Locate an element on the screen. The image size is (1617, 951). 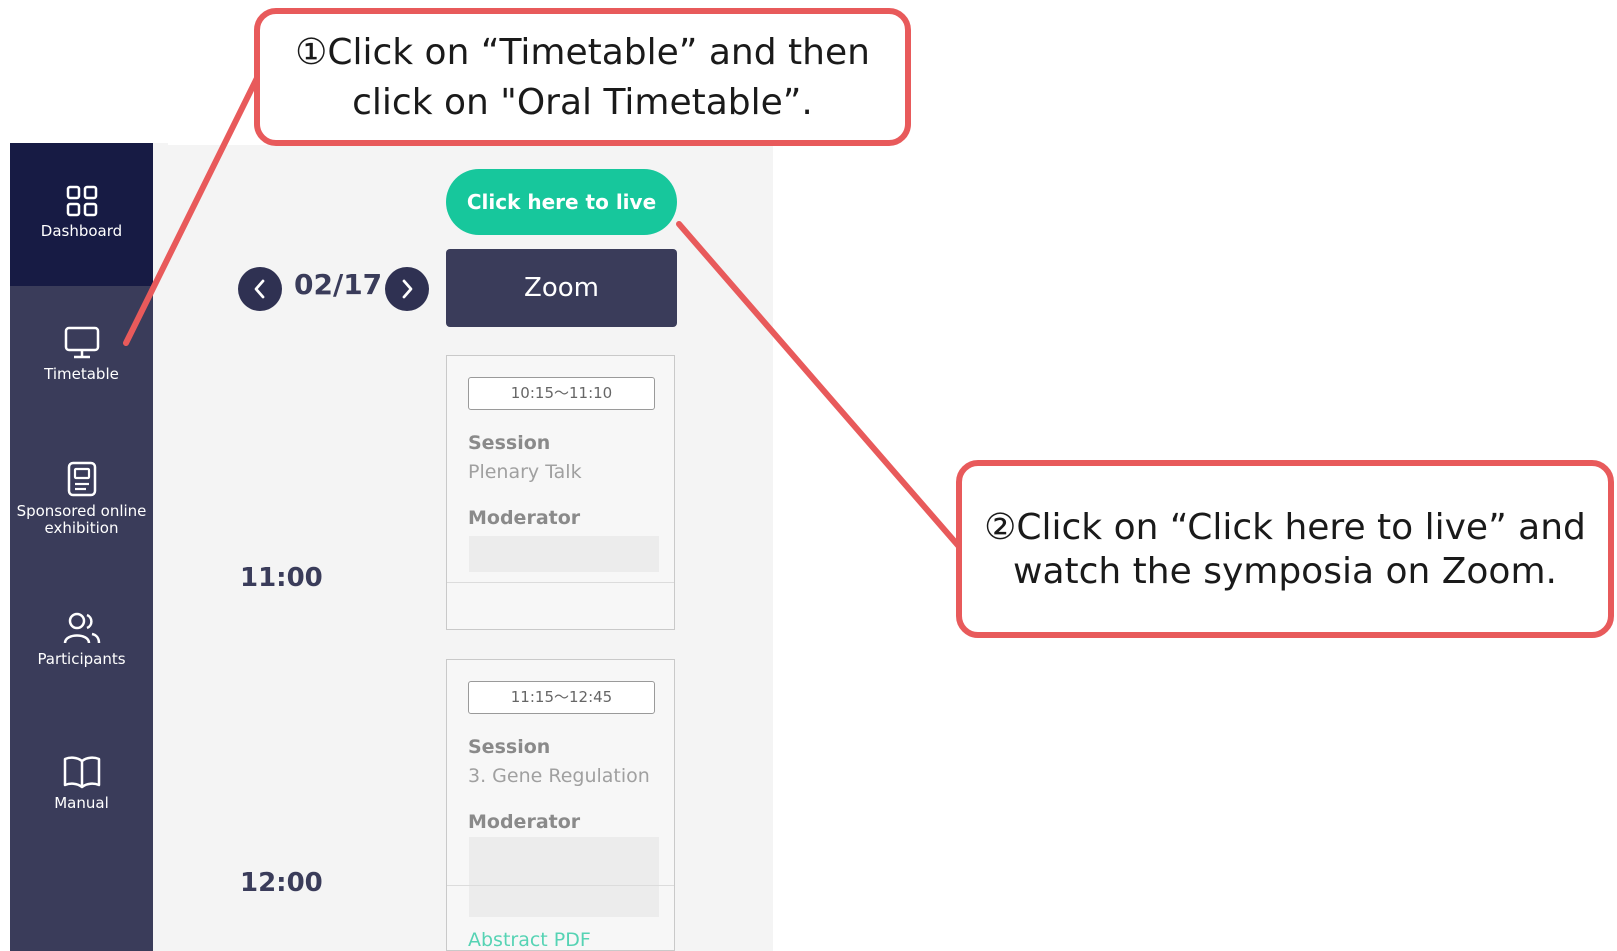
callout2-pointer is located at coordinates (820, 387).